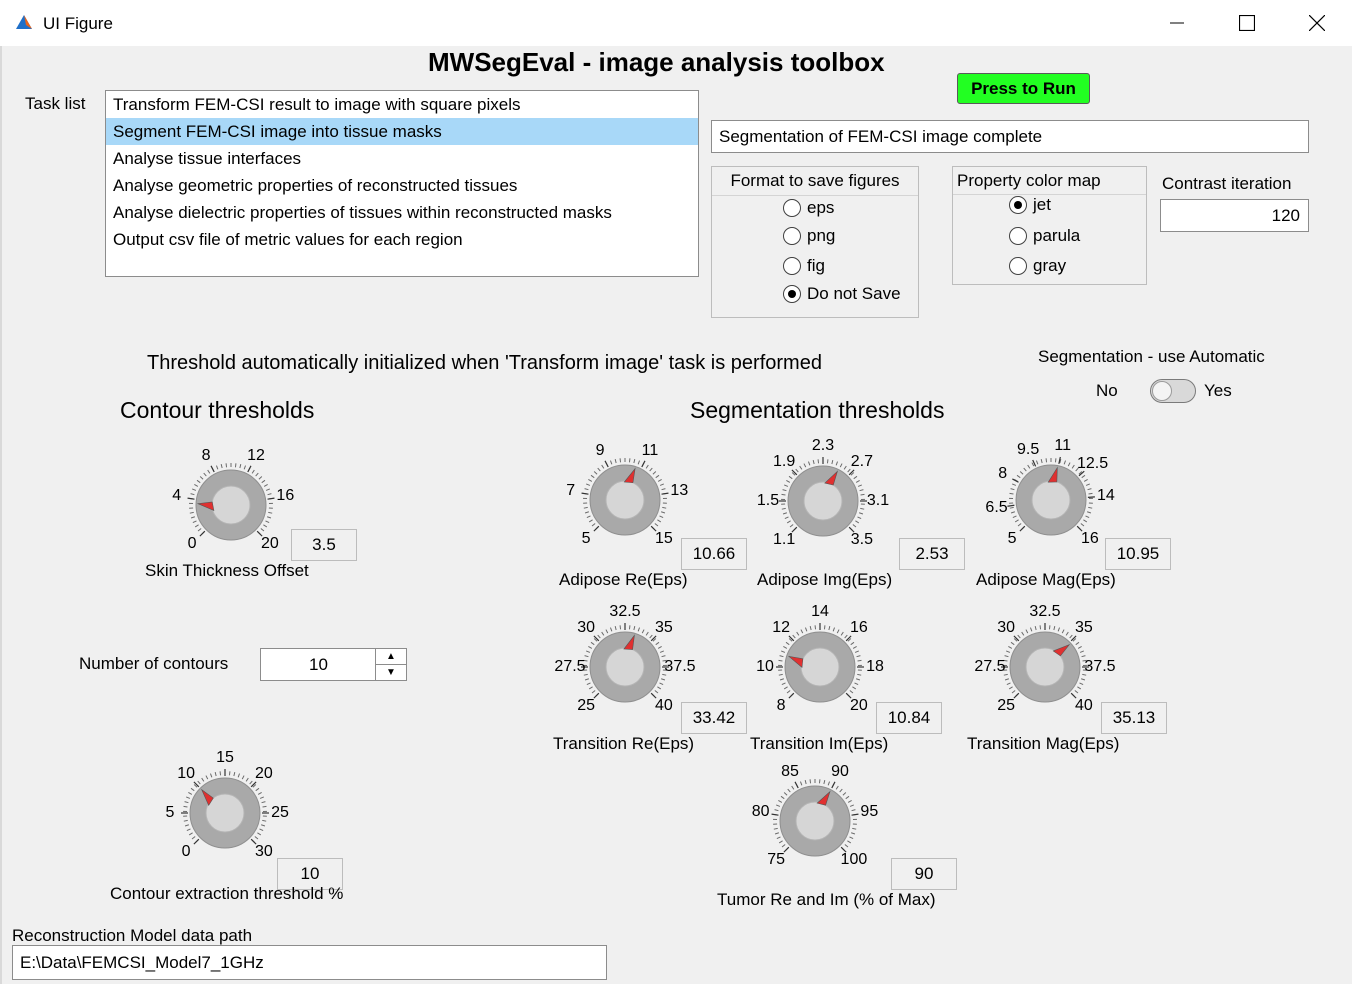  What do you see at coordinates (55, 103) in the screenshot?
I see `task-list-label: Task list` at bounding box center [55, 103].